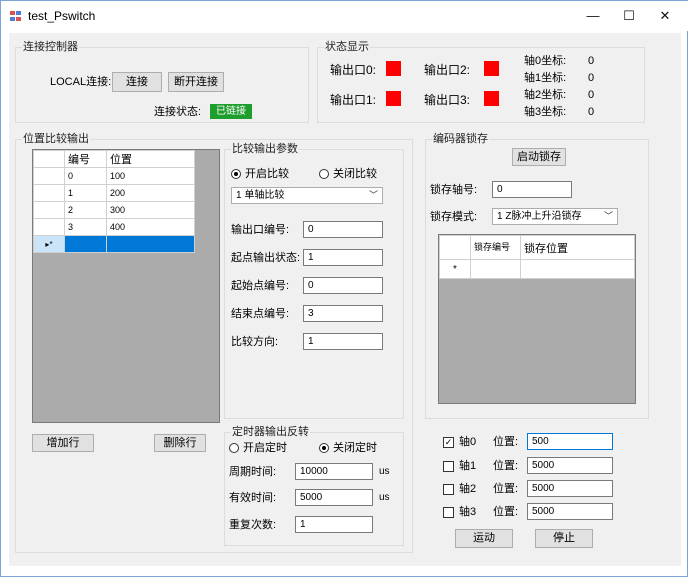  Describe the element at coordinates (234, 448) in the screenshot. I see `timer-on-radio` at that location.